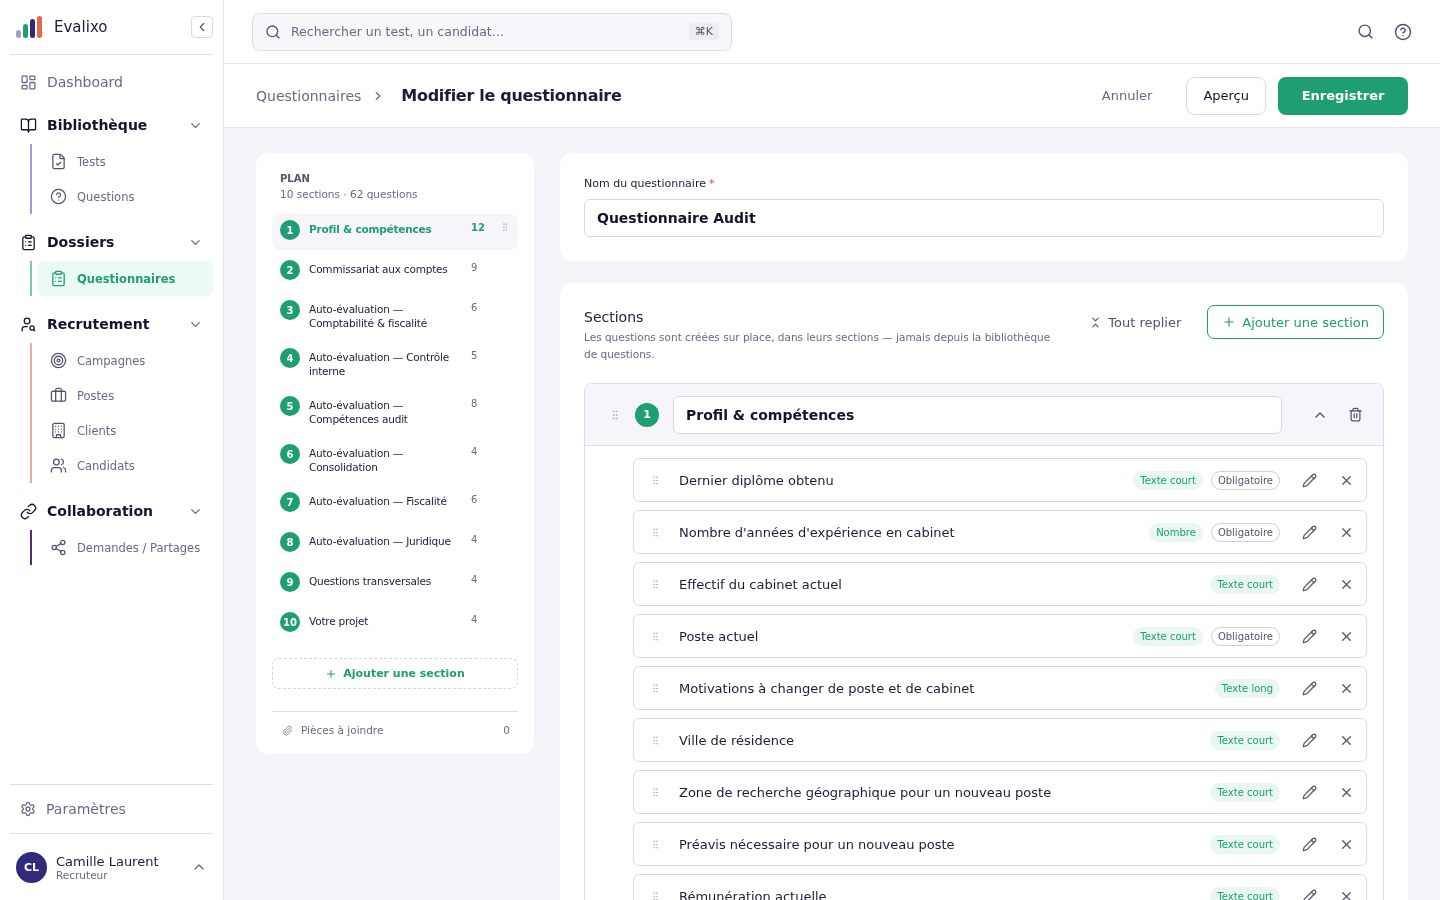  Describe the element at coordinates (817, 844) in the screenshot. I see `question-title: Préavis nécessaire pour un nouveau poste` at that location.